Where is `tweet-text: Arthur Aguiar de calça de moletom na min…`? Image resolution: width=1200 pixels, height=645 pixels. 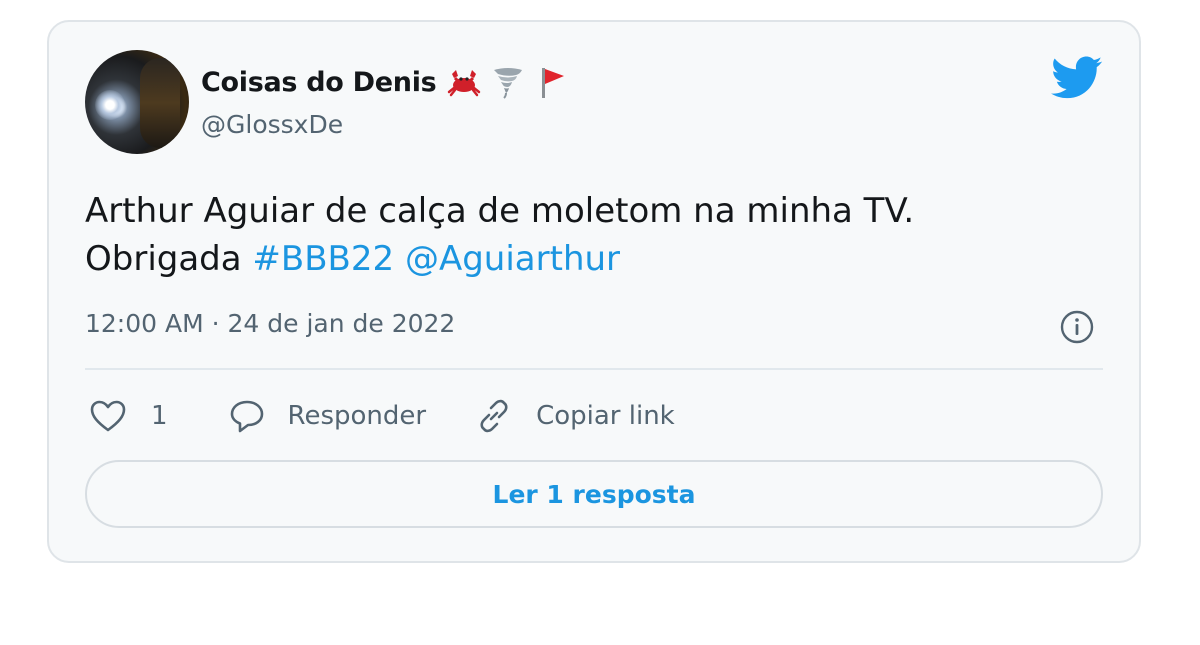
tweet-text: Arthur Aguiar de calça de moletom na min… is located at coordinates (595, 235).